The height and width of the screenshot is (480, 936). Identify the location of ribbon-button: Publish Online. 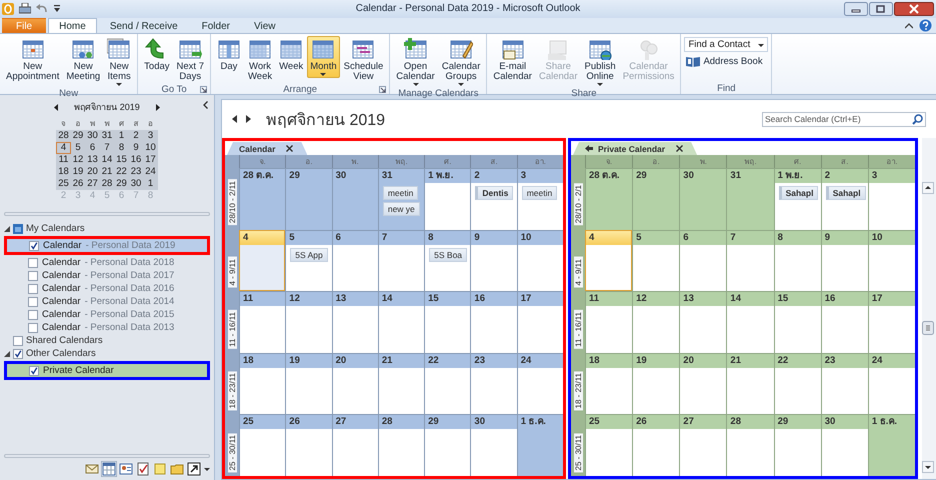
(600, 62).